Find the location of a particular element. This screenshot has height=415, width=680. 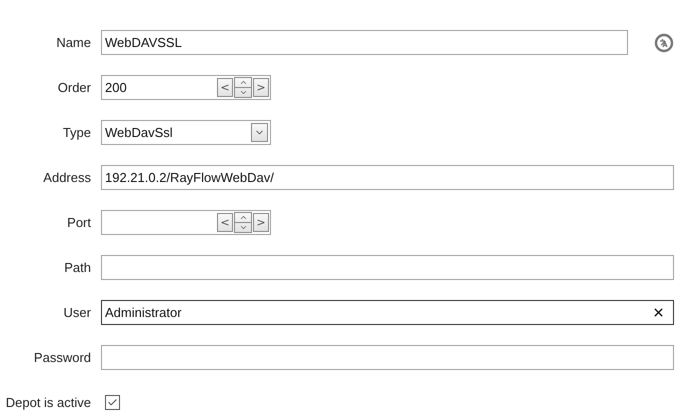

translate-icon is located at coordinates (664, 42).